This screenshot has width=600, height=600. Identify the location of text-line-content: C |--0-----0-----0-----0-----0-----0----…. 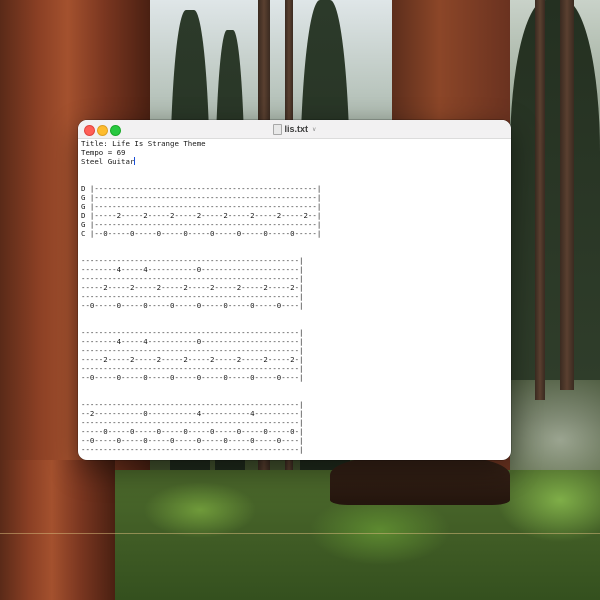
(201, 233).